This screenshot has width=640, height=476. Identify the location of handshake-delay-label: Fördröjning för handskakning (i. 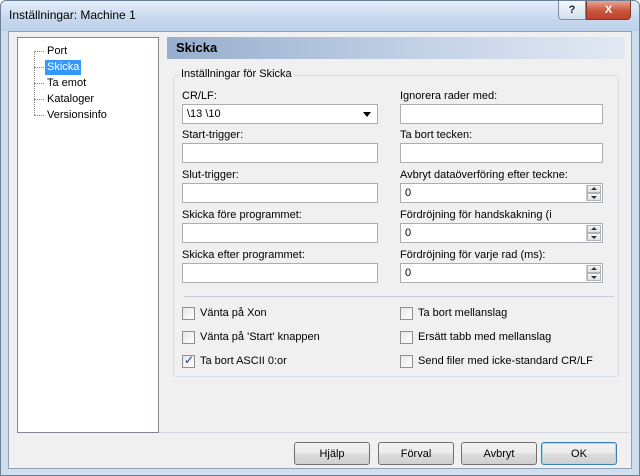
(476, 215).